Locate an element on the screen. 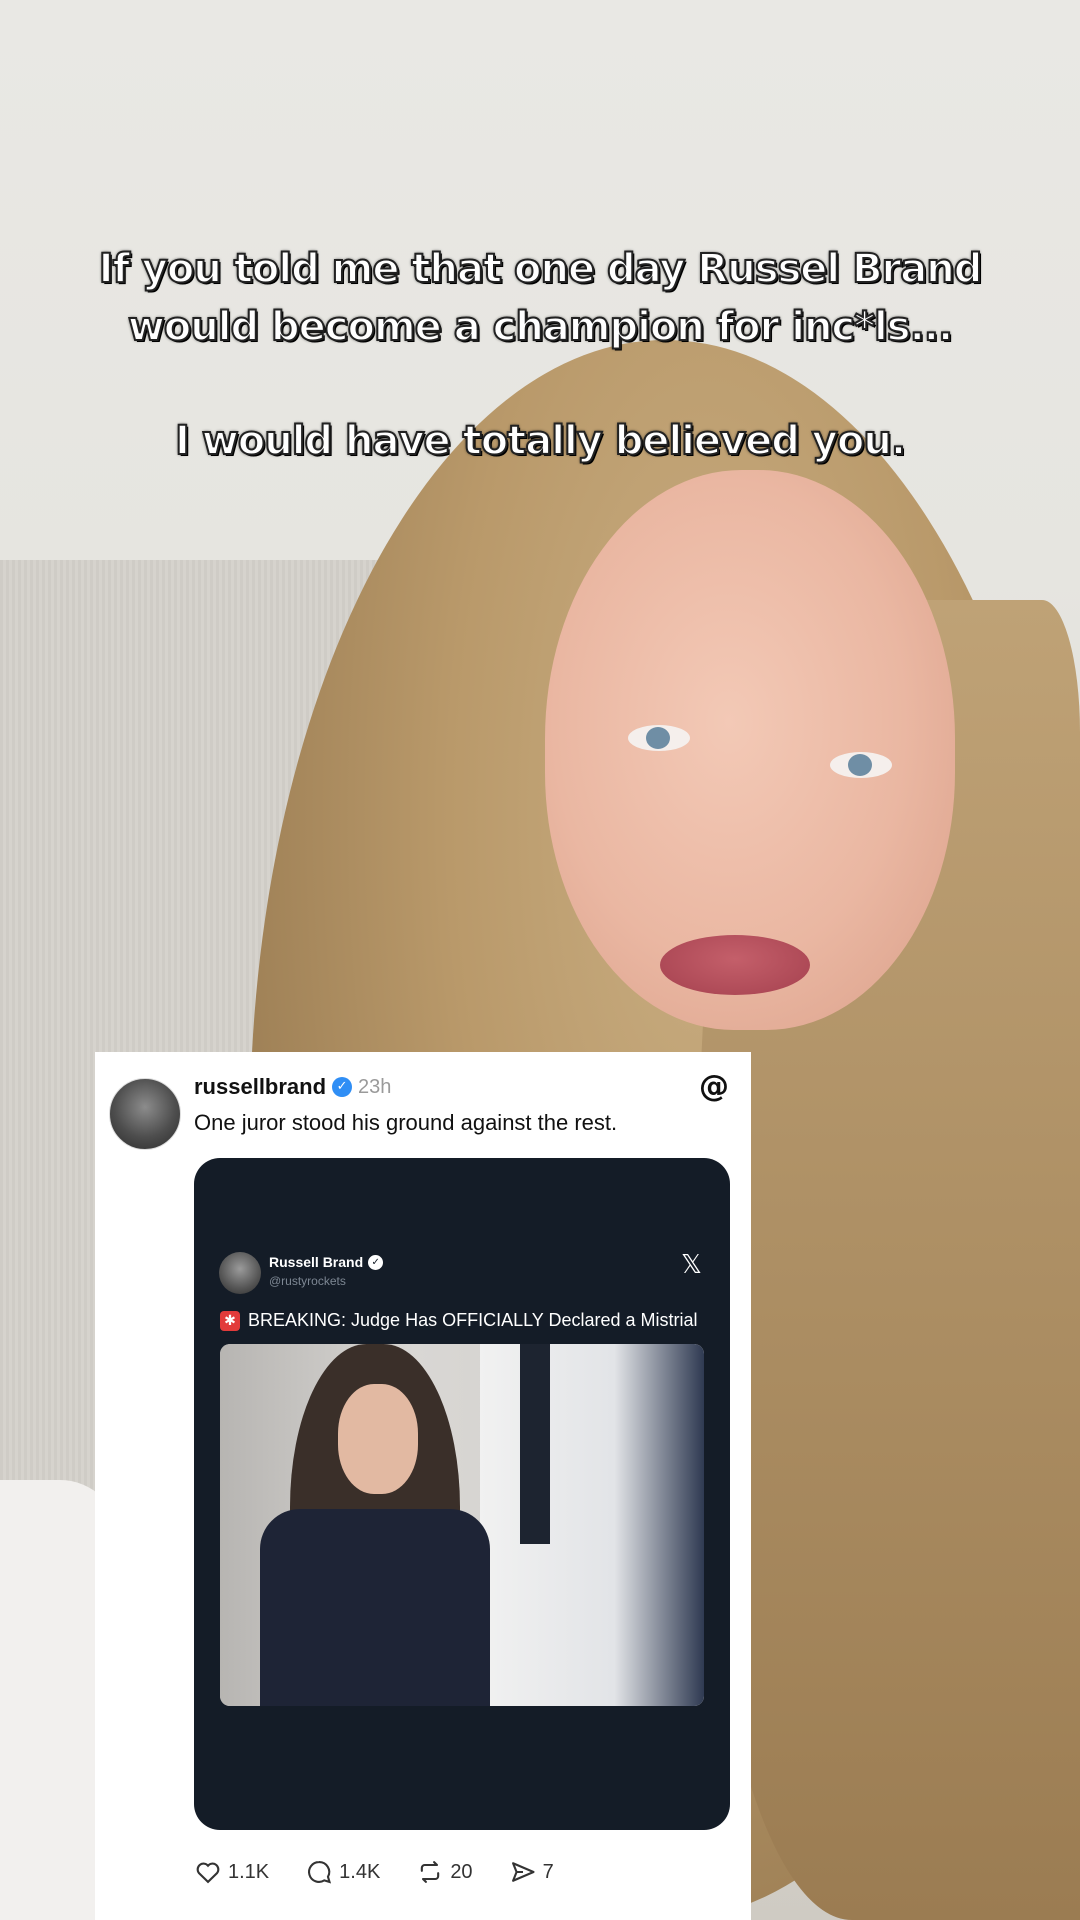  share-count: 7 is located at coordinates (548, 1871).